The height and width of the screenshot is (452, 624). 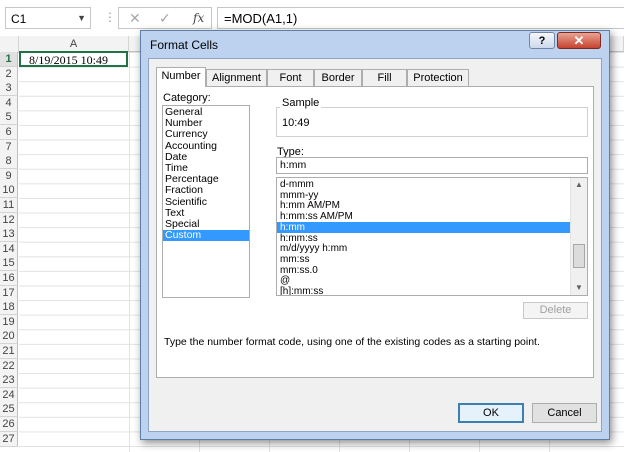 What do you see at coordinates (9, 89) in the screenshot?
I see `row-header: 3` at bounding box center [9, 89].